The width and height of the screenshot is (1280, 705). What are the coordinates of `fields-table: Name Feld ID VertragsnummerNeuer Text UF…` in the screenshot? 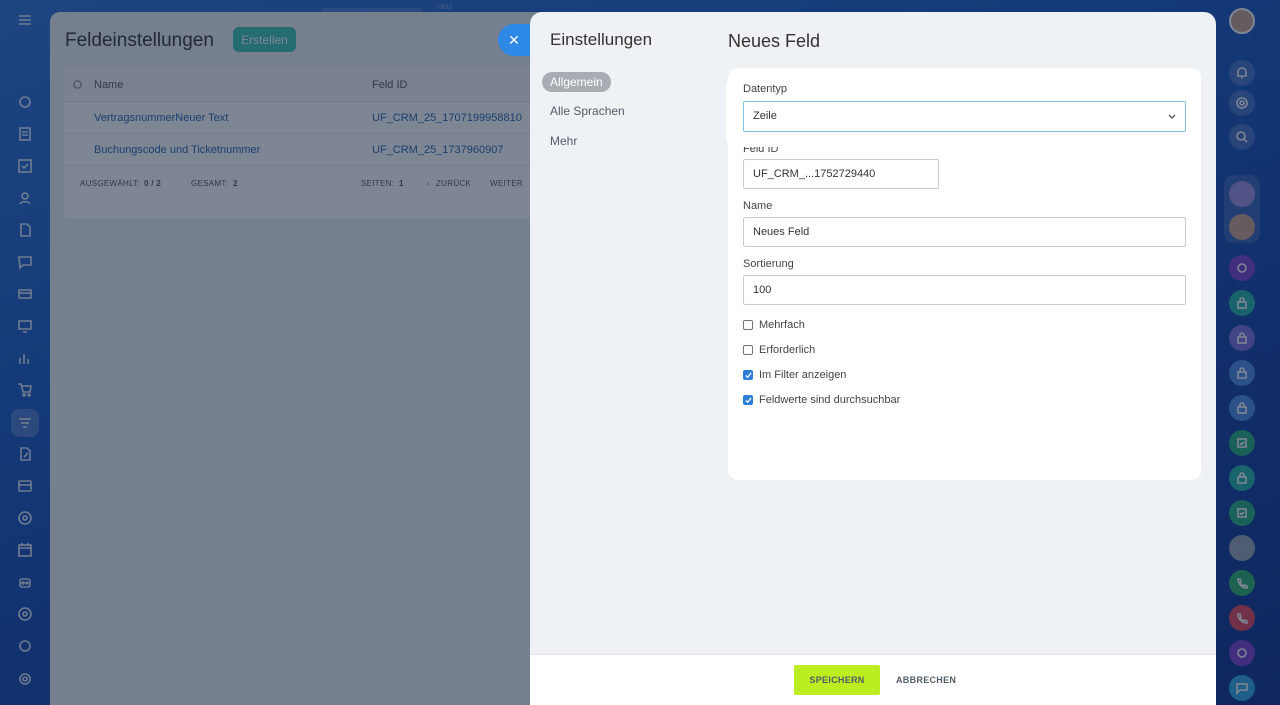 It's located at (304, 143).